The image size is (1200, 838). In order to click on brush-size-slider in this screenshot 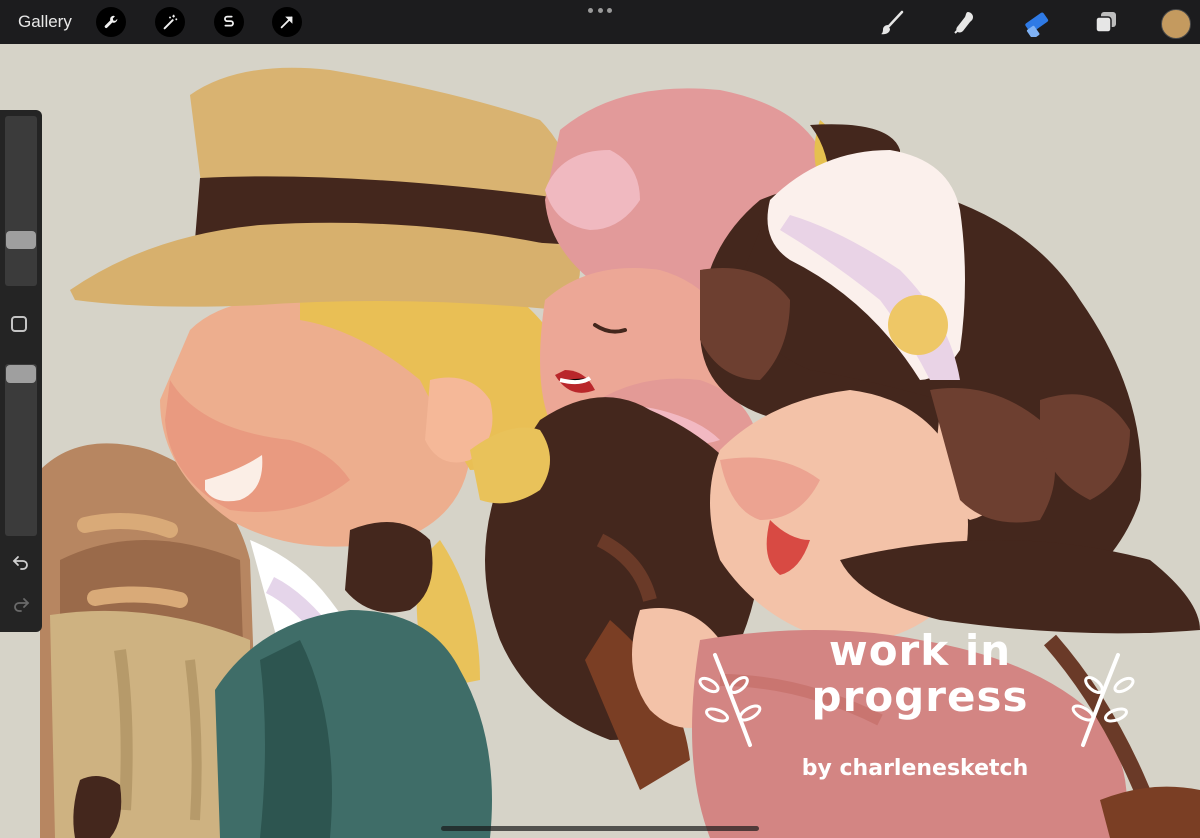, I will do `click(21, 201)`.